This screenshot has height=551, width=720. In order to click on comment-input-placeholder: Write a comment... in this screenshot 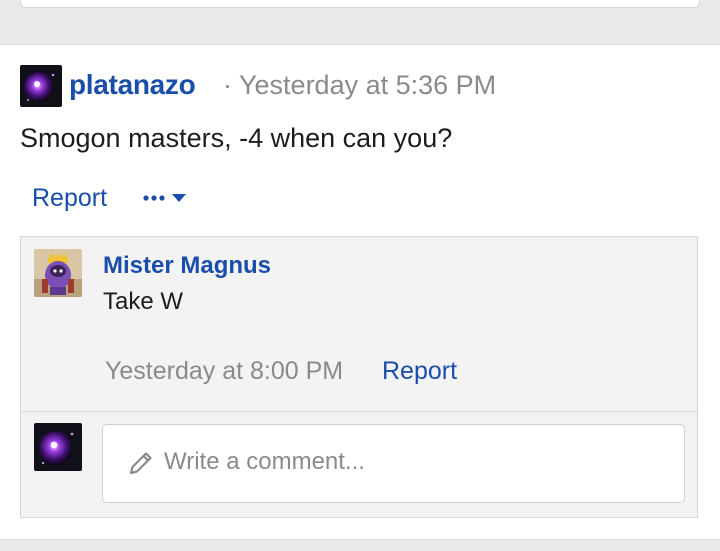, I will do `click(264, 461)`.